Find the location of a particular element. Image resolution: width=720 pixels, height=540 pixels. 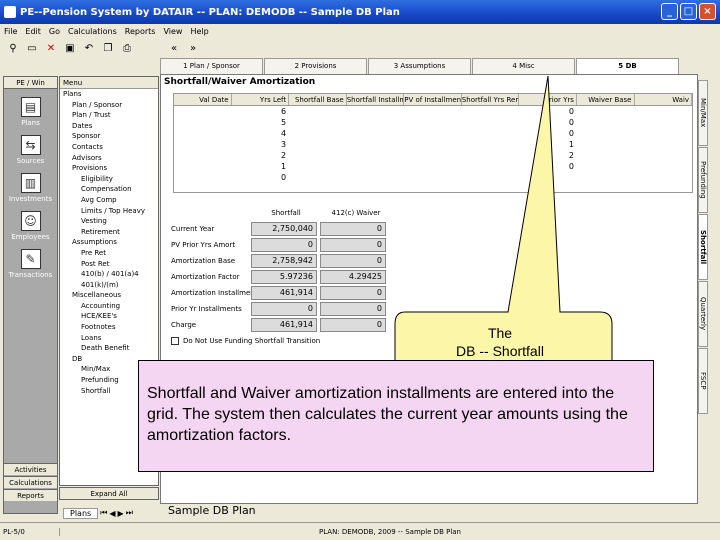

menu-go: Go is located at coordinates (54, 31).